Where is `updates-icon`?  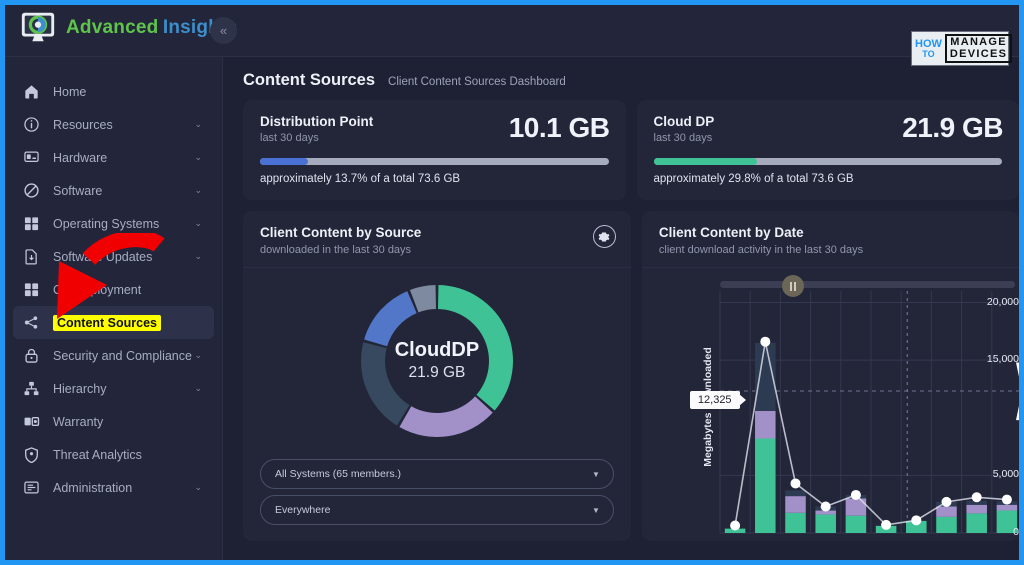
updates-icon is located at coordinates (32, 256).